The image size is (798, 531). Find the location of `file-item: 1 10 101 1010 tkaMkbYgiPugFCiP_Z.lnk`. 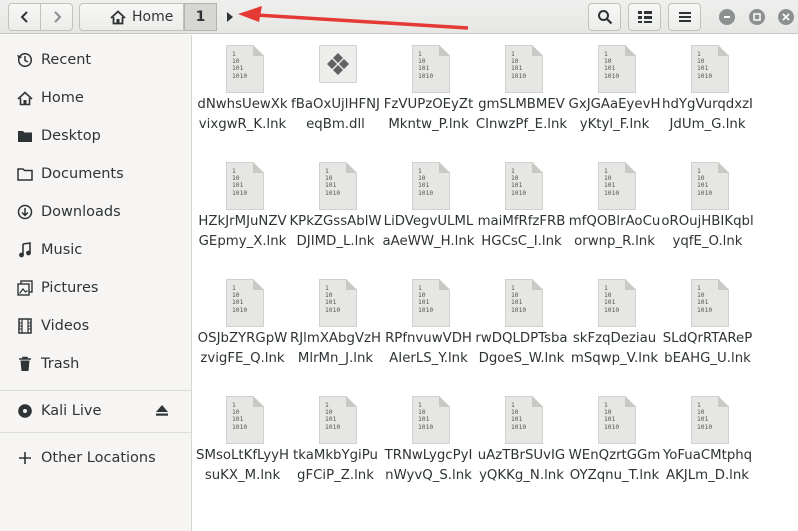

file-item: 1 10 101 1010 tkaMkbYgiPugFCiP_Z.lnk is located at coordinates (335, 446).